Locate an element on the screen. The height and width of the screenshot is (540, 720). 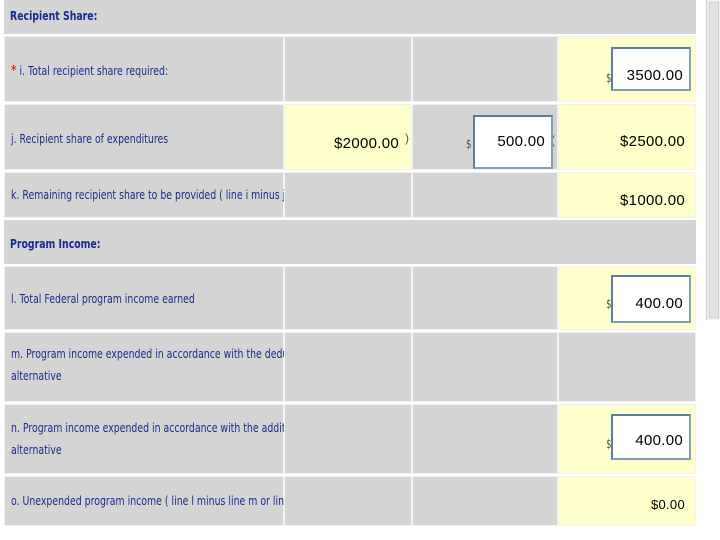
row-k-total-cell: $1000.00 is located at coordinates (627, 195).